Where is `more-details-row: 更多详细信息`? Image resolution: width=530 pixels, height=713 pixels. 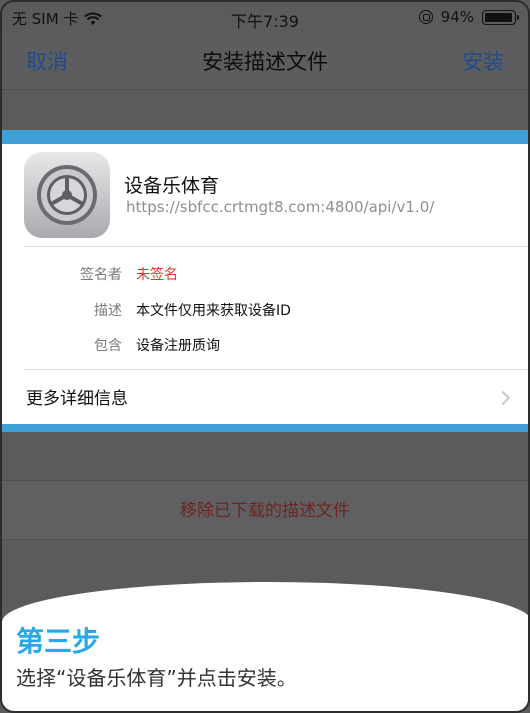 more-details-row: 更多详细信息 is located at coordinates (277, 401).